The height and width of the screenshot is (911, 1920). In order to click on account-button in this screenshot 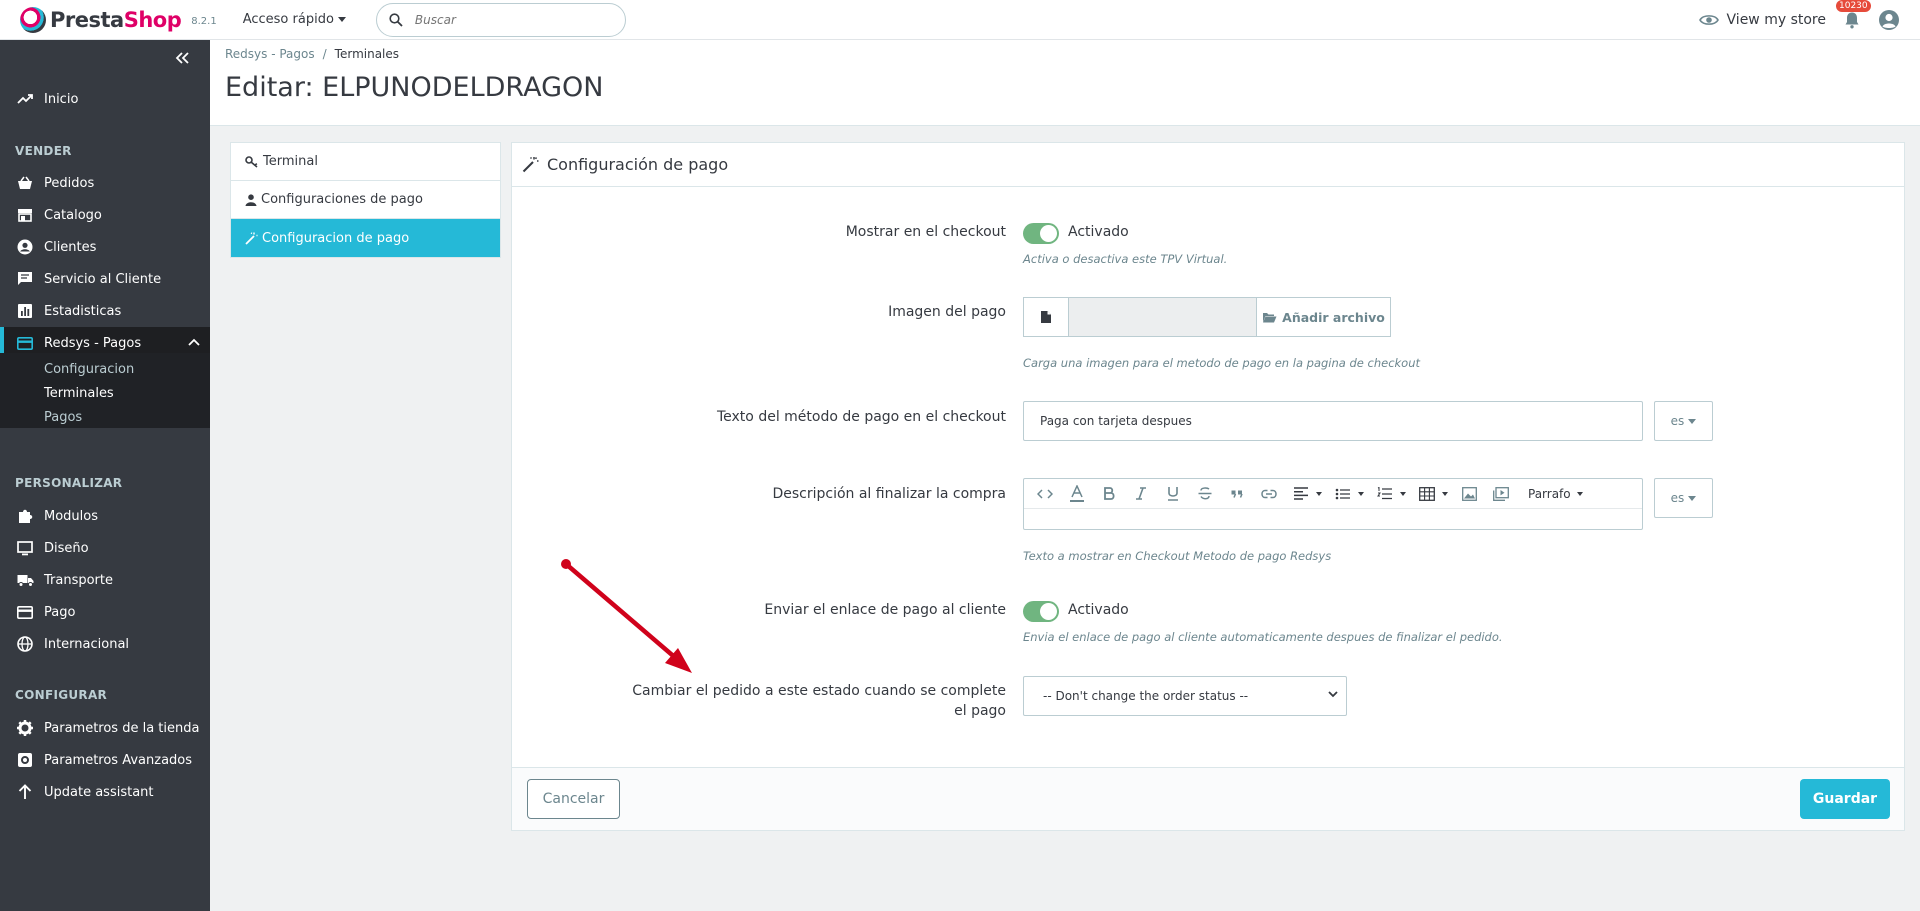, I will do `click(1889, 20)`.